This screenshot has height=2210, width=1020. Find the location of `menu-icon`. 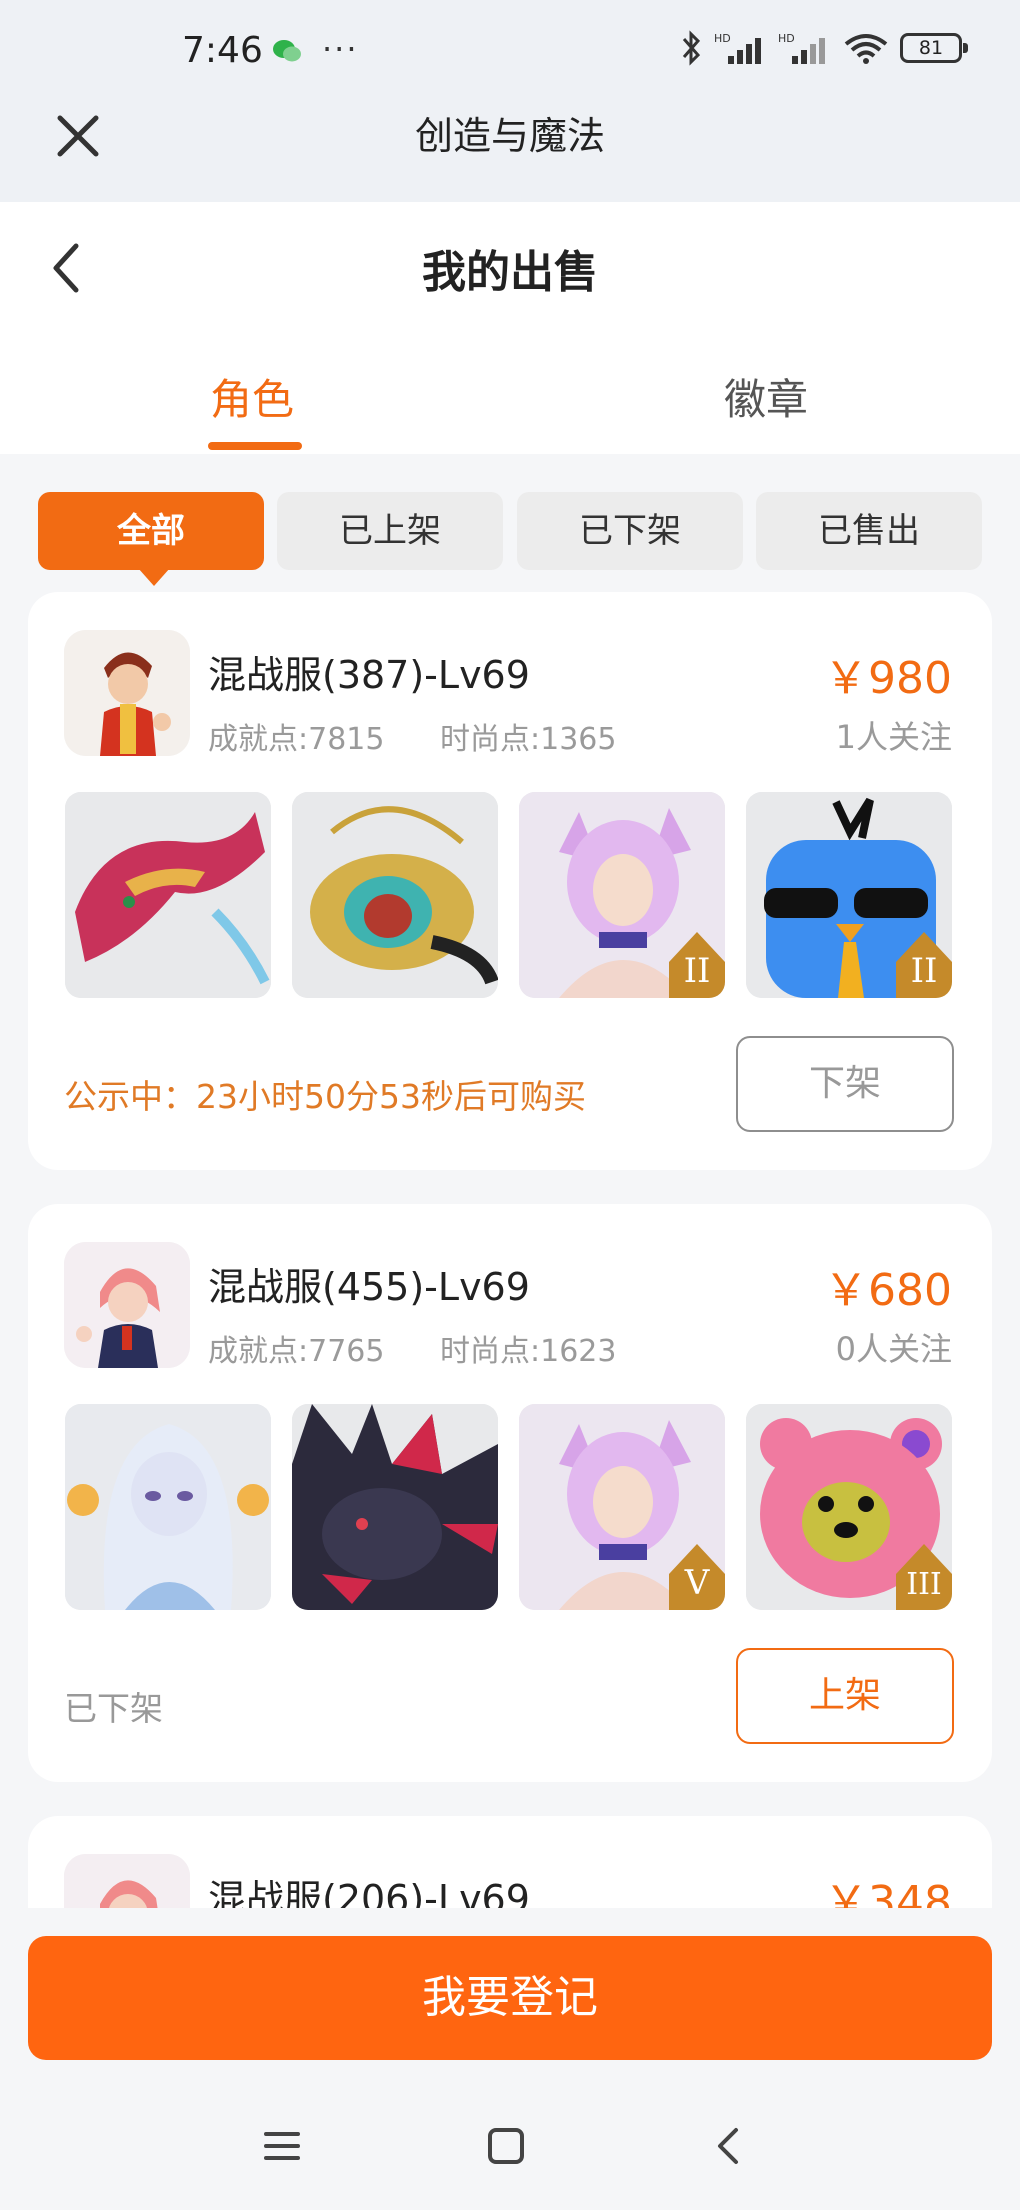

menu-icon is located at coordinates (282, 2146).